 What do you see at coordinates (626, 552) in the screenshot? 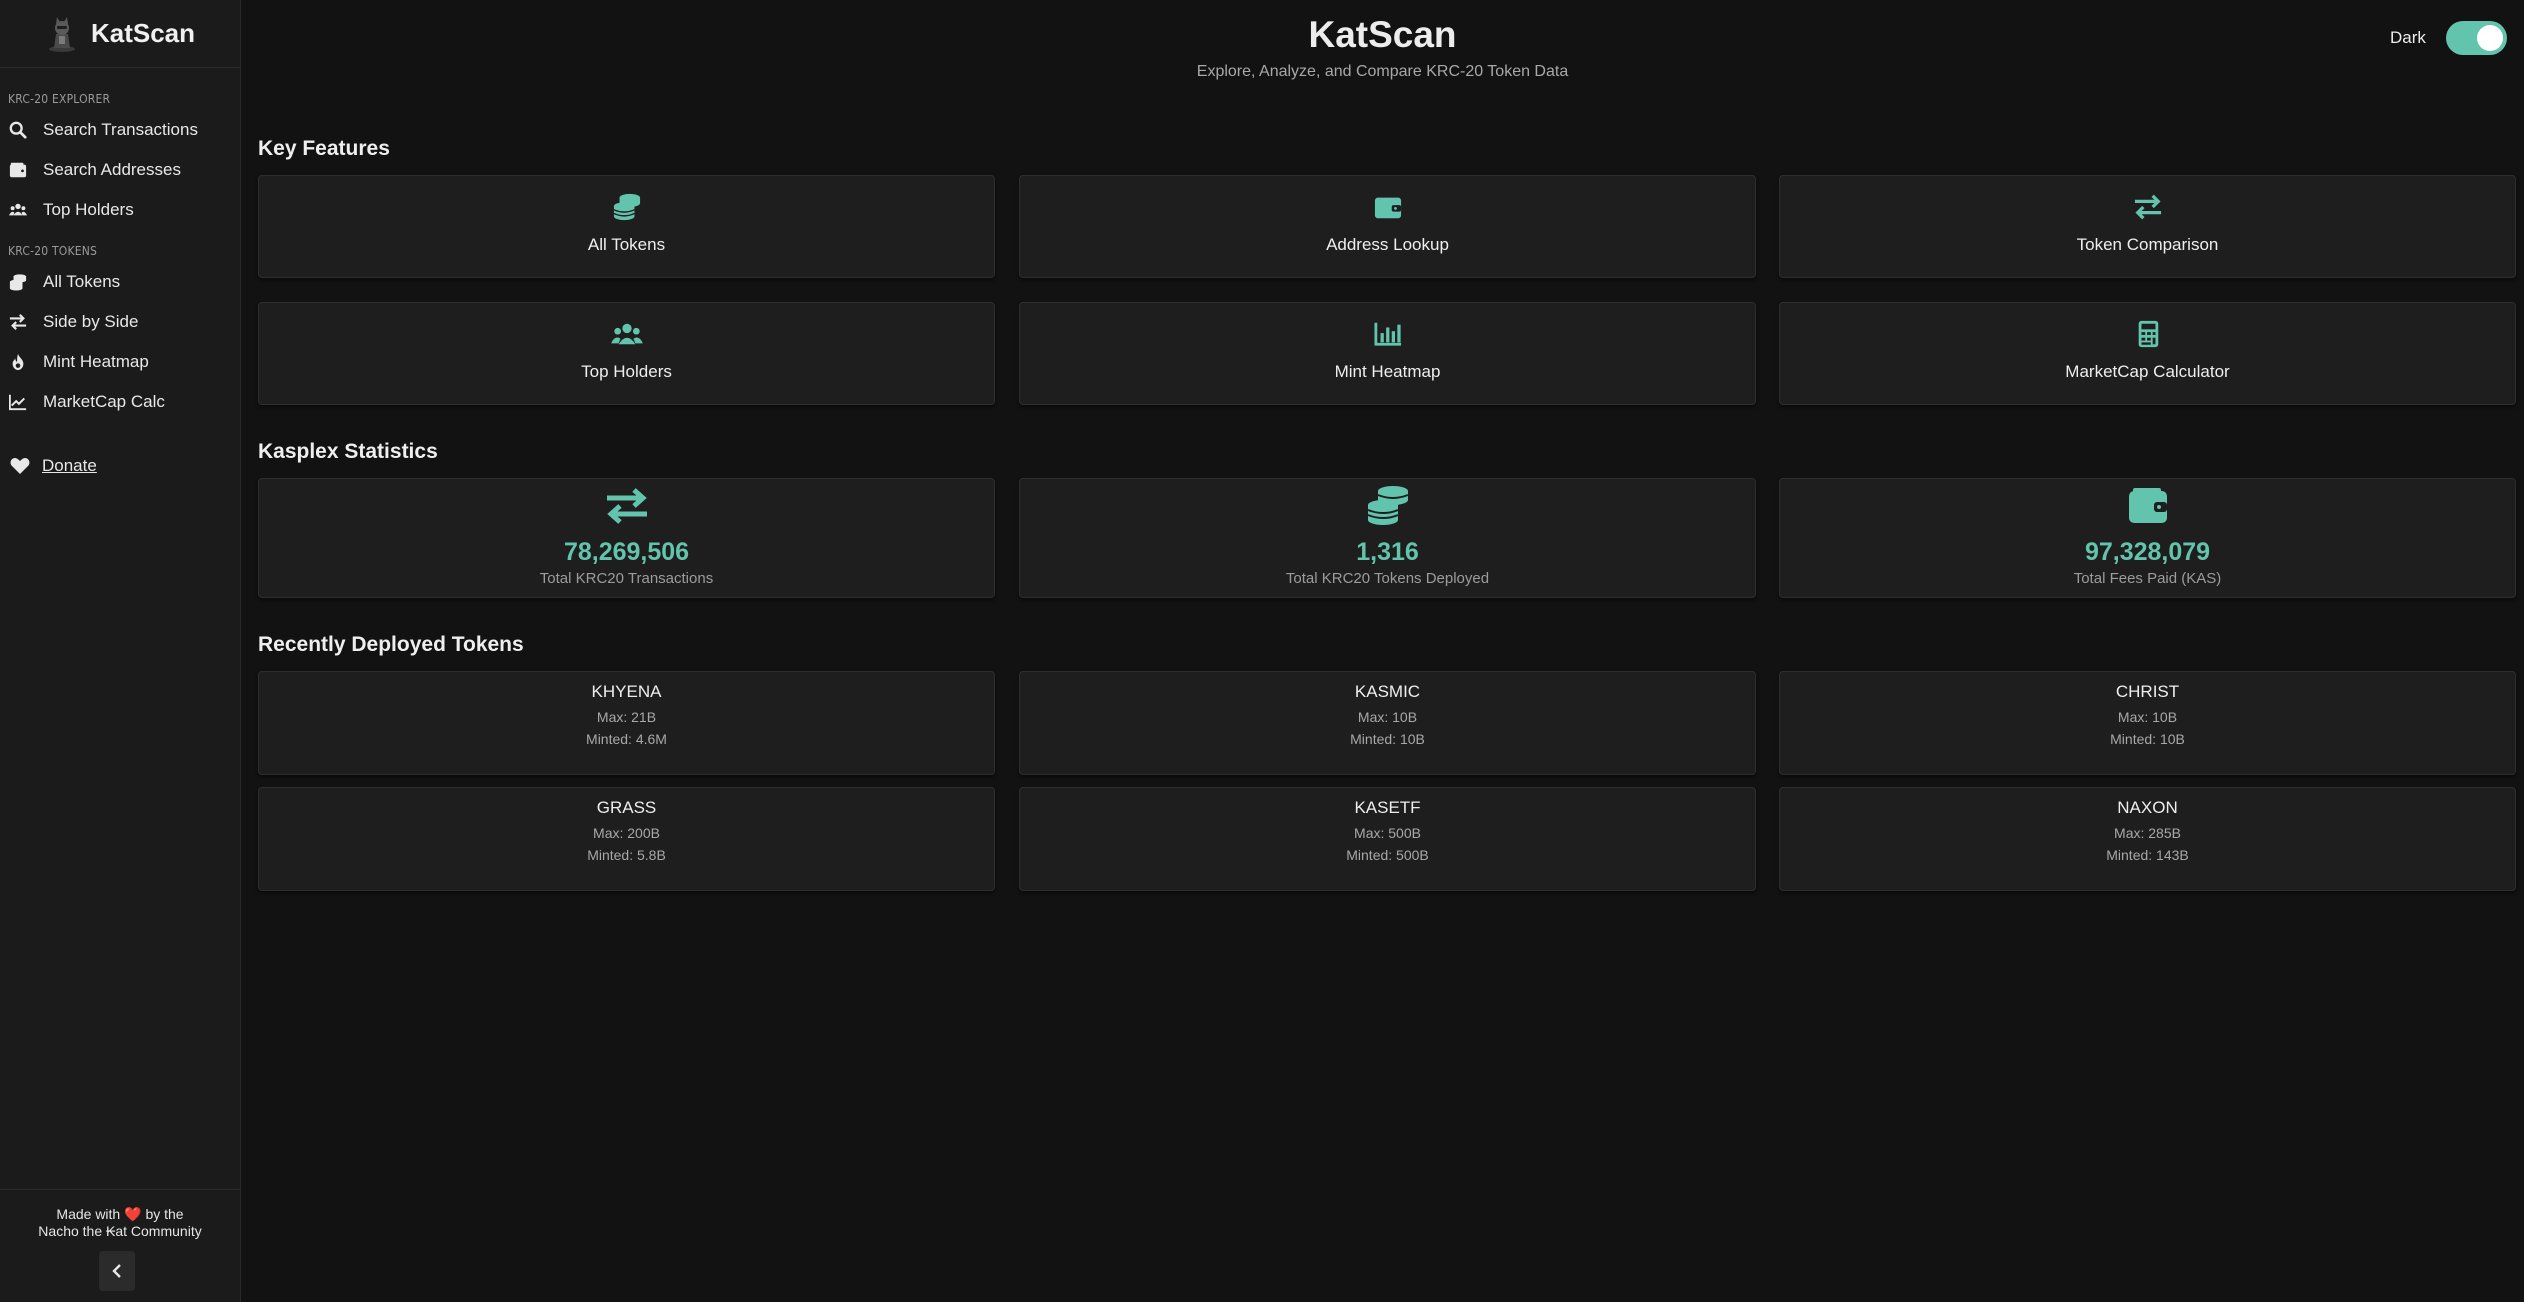
I see `stat-value: 78,269,506` at bounding box center [626, 552].